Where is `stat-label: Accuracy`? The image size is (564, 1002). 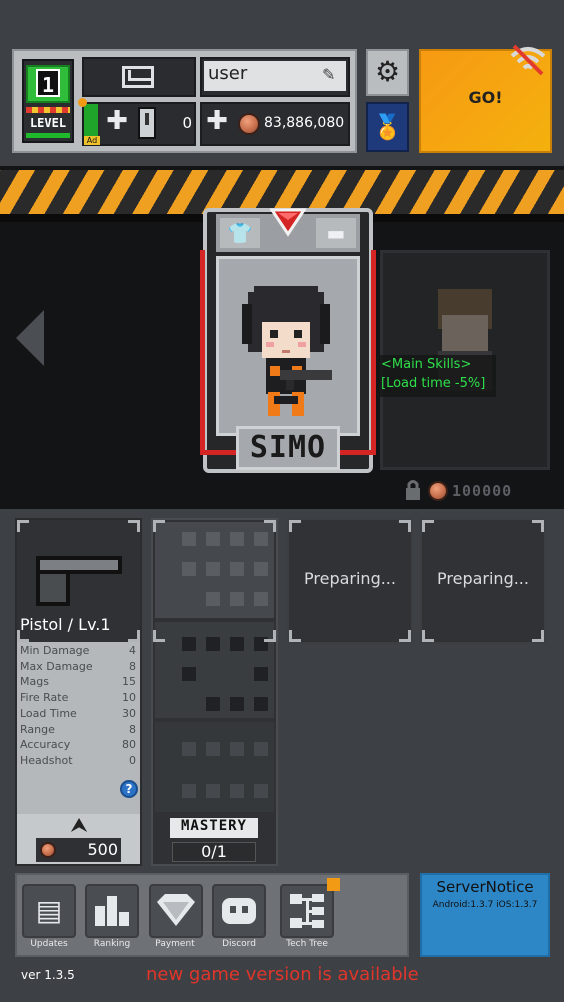 stat-label: Accuracy is located at coordinates (45, 745).